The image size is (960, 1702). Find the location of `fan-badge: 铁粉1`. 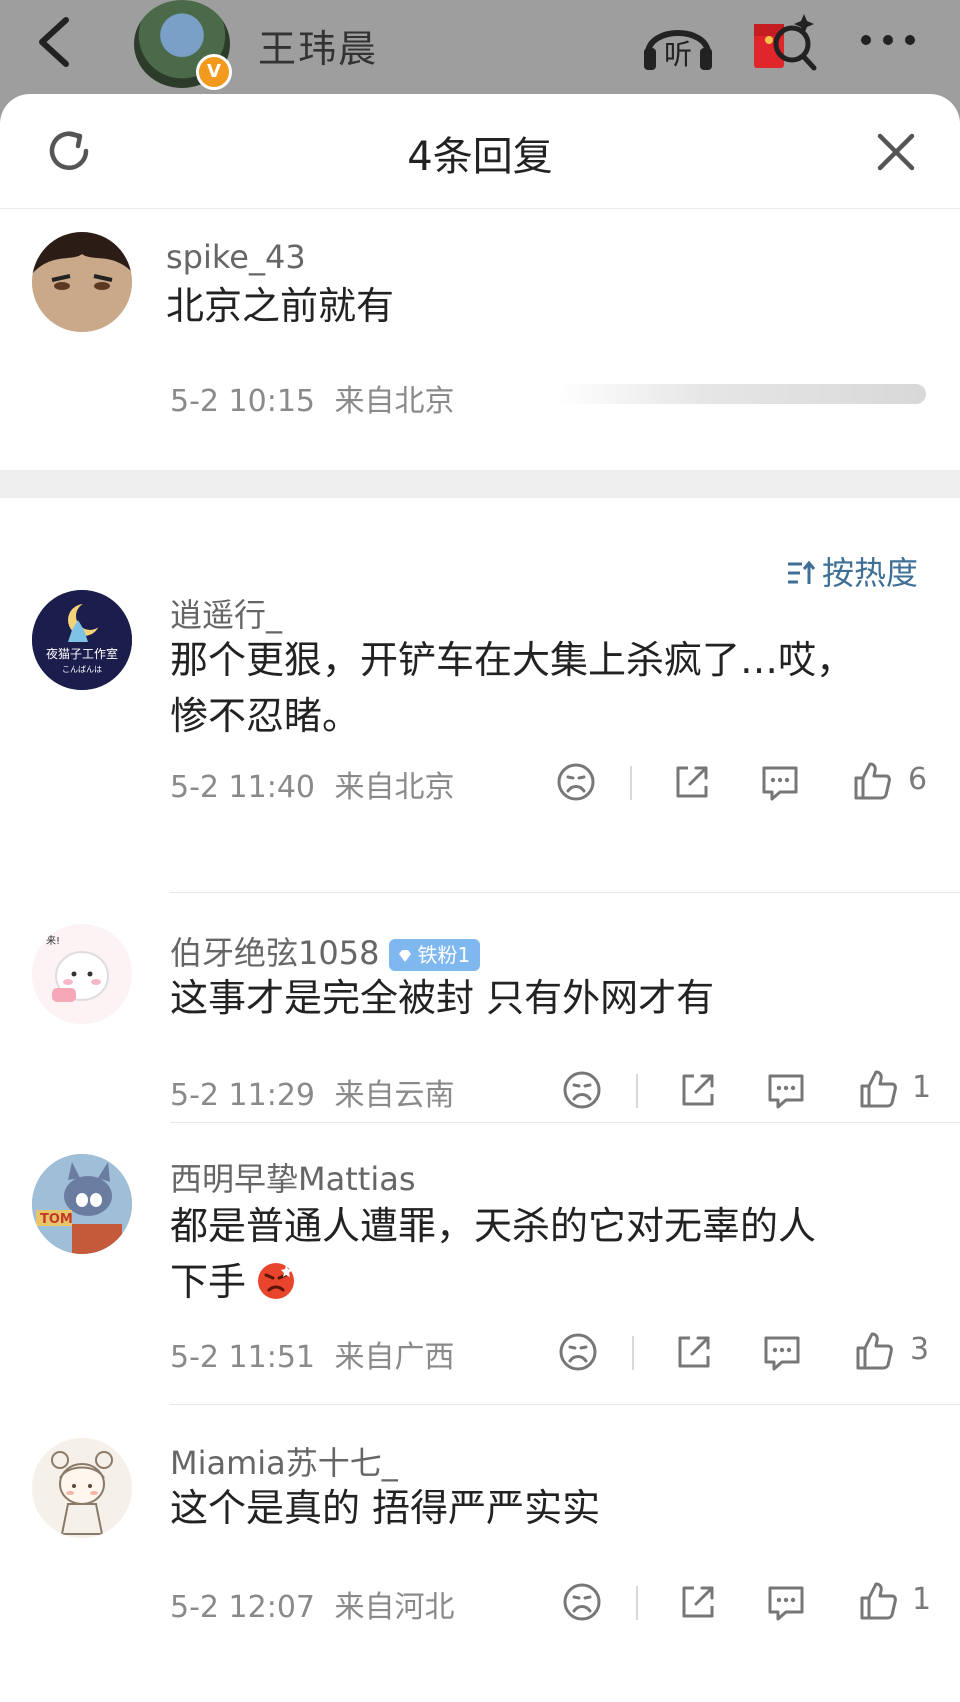

fan-badge: 铁粉1 is located at coordinates (435, 955).